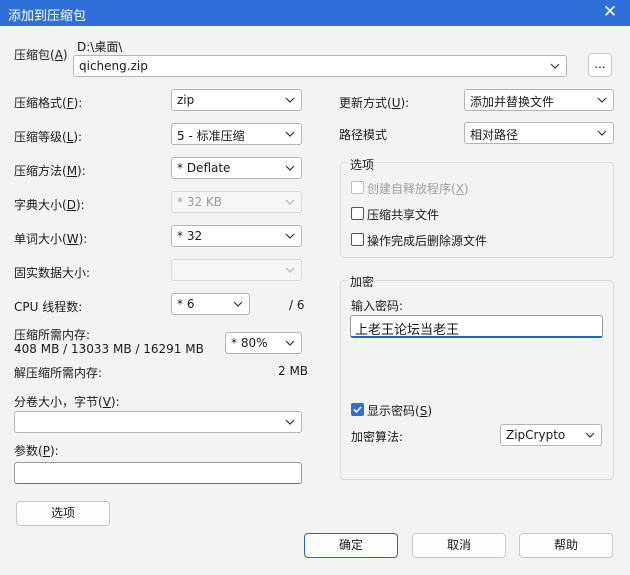 The height and width of the screenshot is (575, 630). I want to click on shared-checkbox, so click(357, 213).